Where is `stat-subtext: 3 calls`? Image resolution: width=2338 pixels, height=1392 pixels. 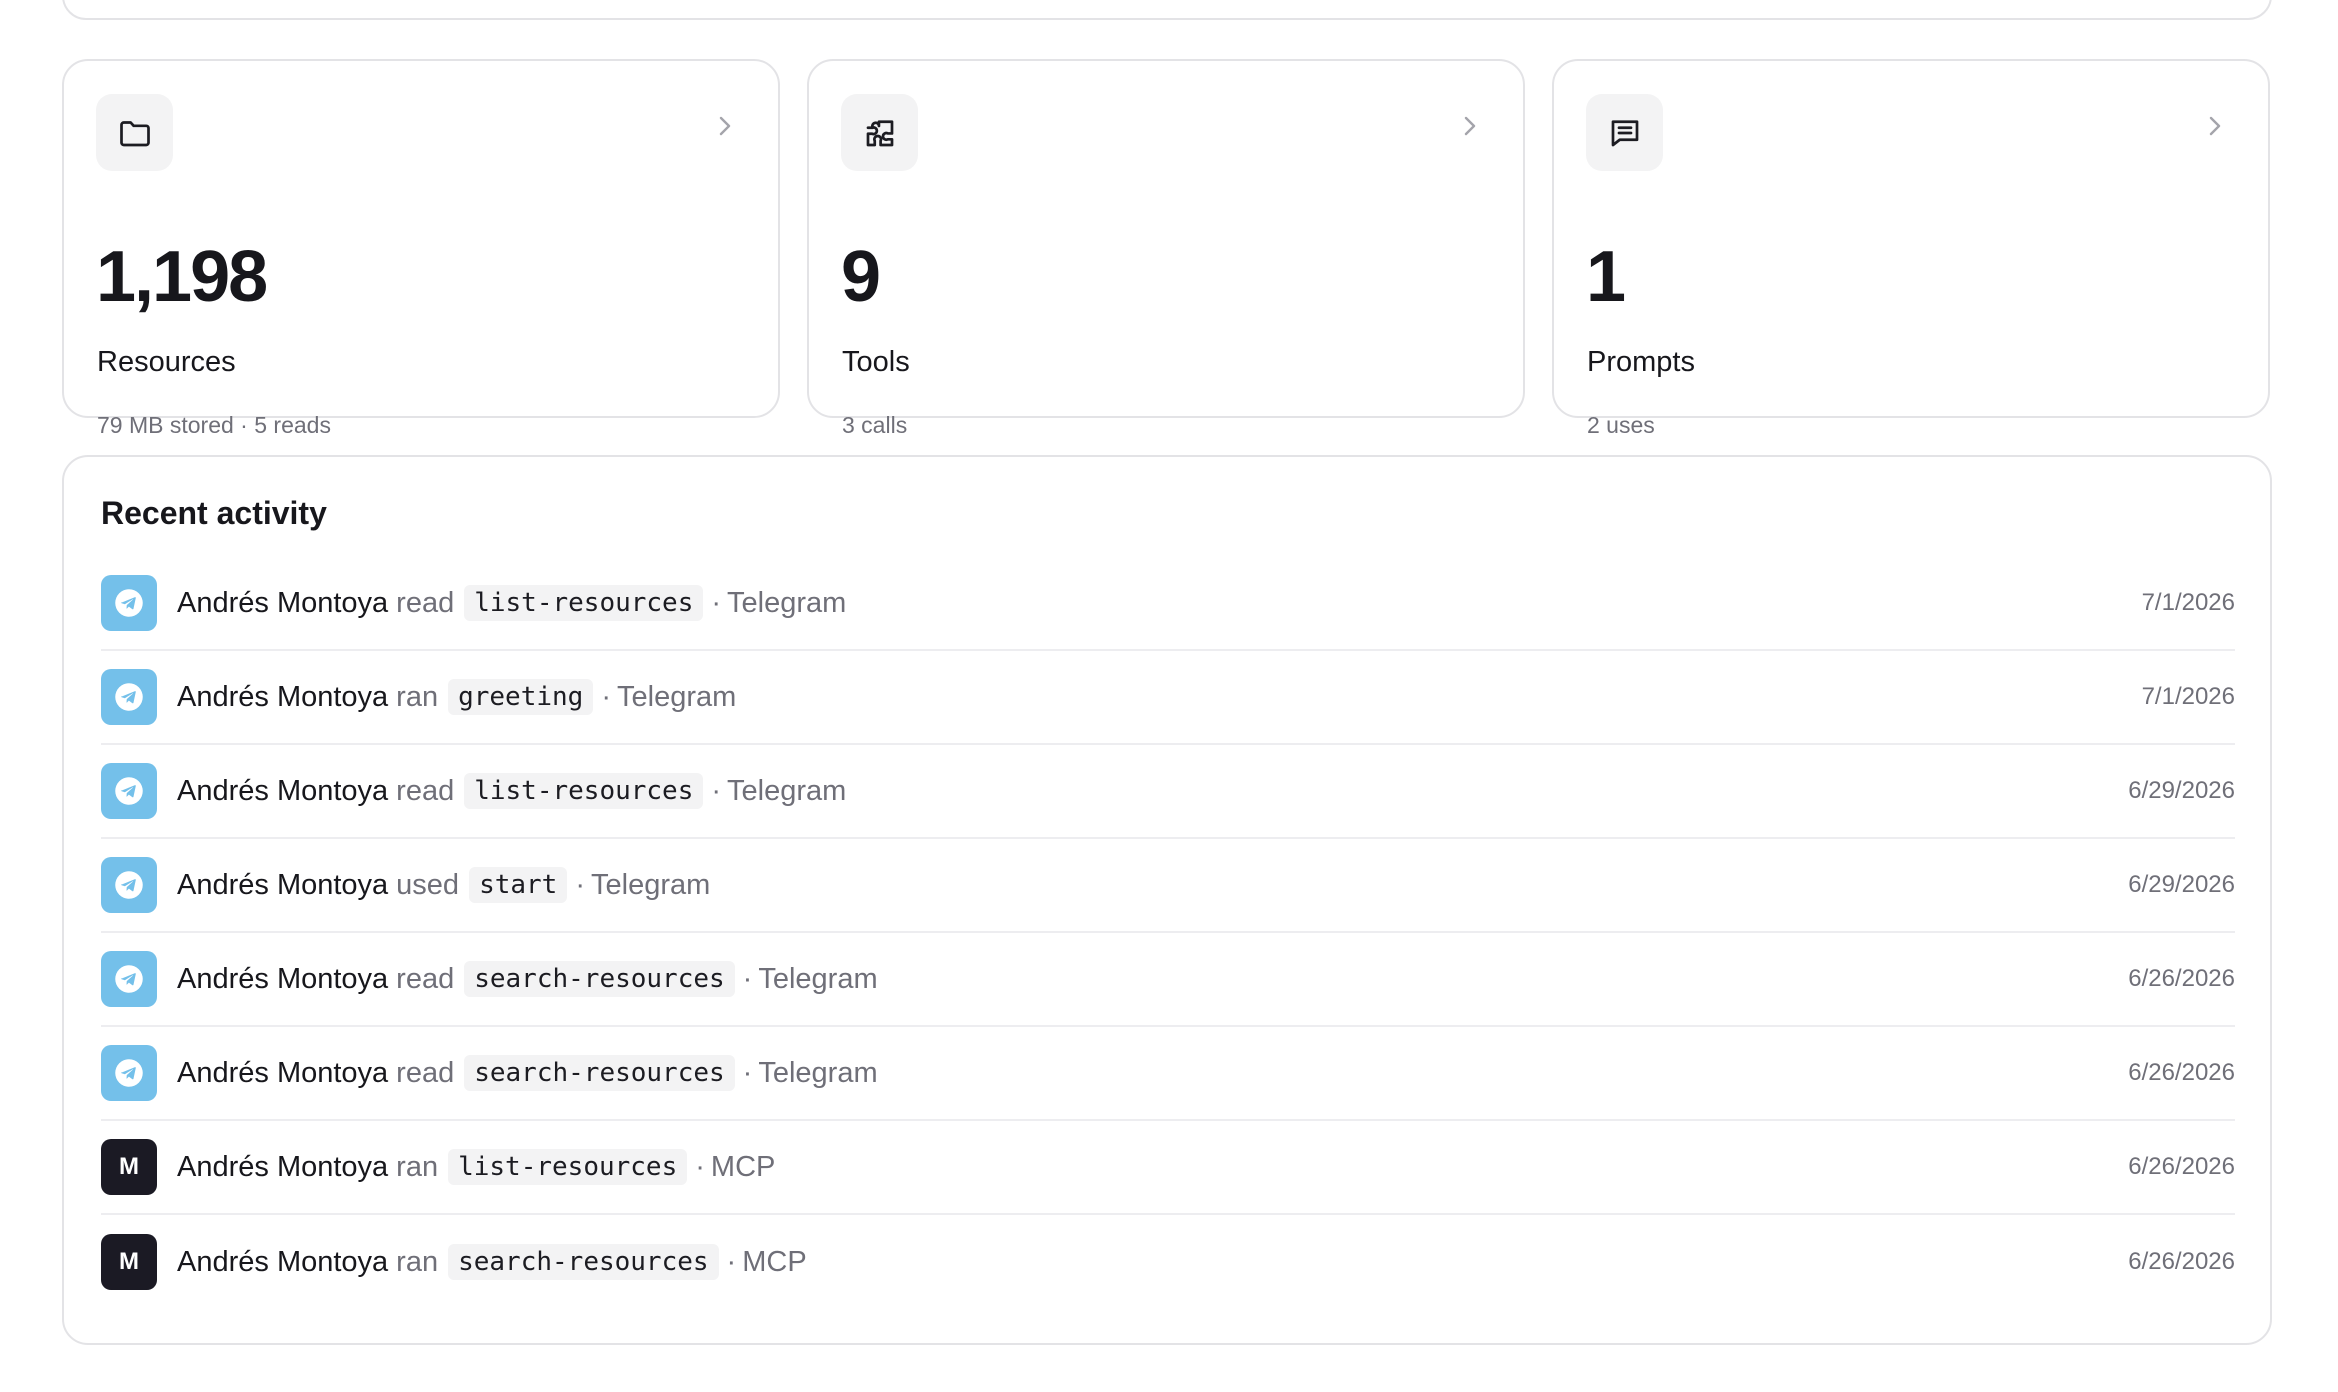 stat-subtext: 3 calls is located at coordinates (875, 425).